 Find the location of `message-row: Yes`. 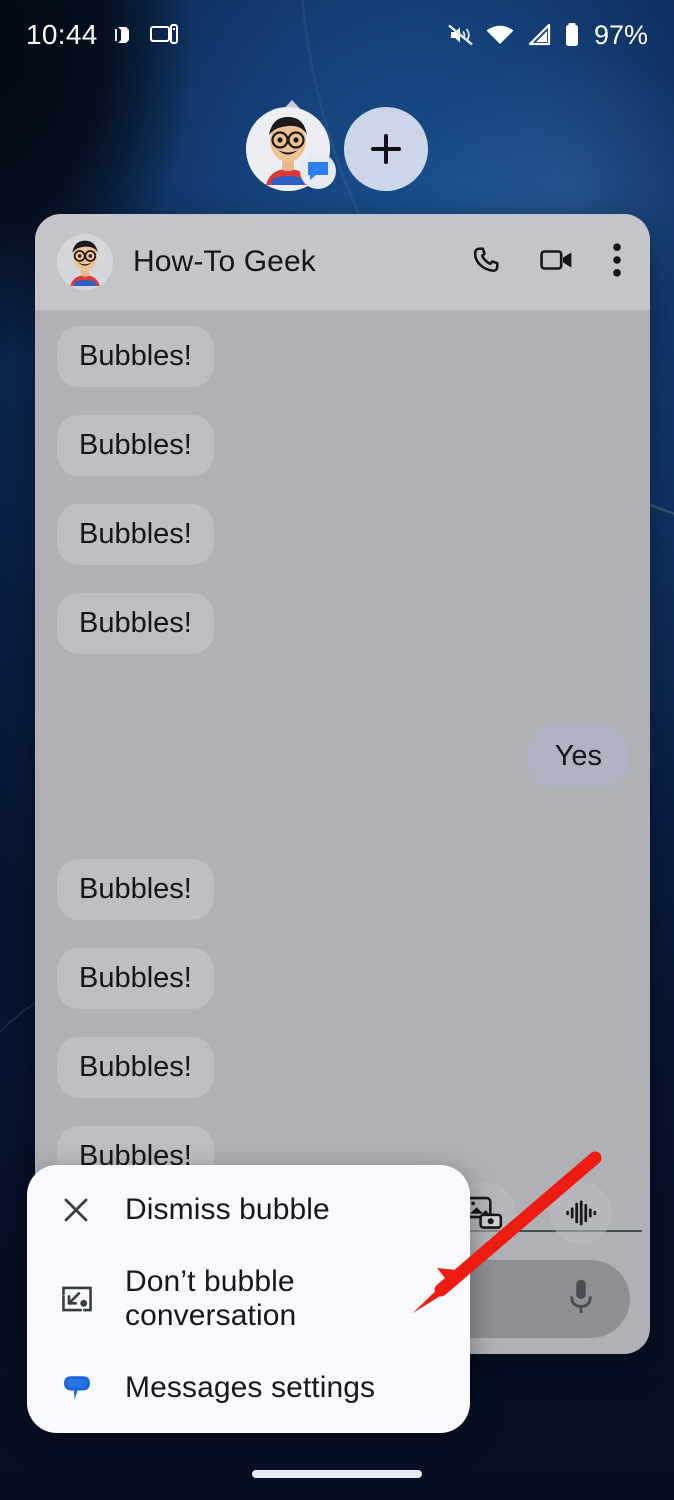

message-row: Yes is located at coordinates (342, 756).